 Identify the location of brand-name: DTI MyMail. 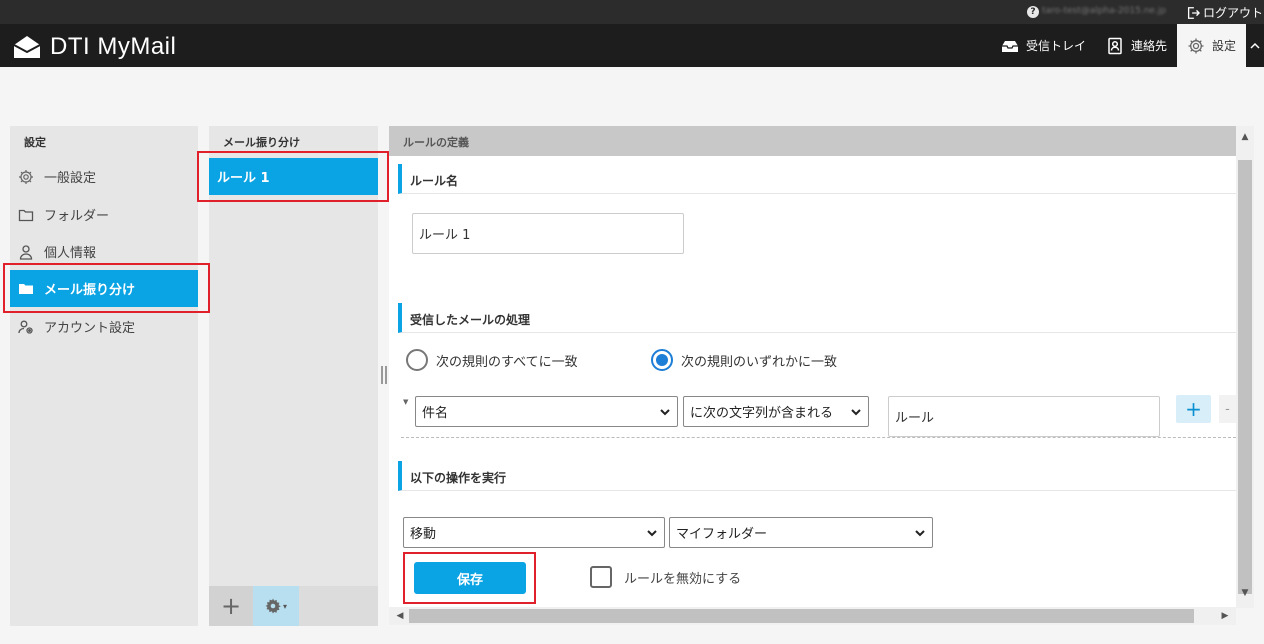
(113, 46).